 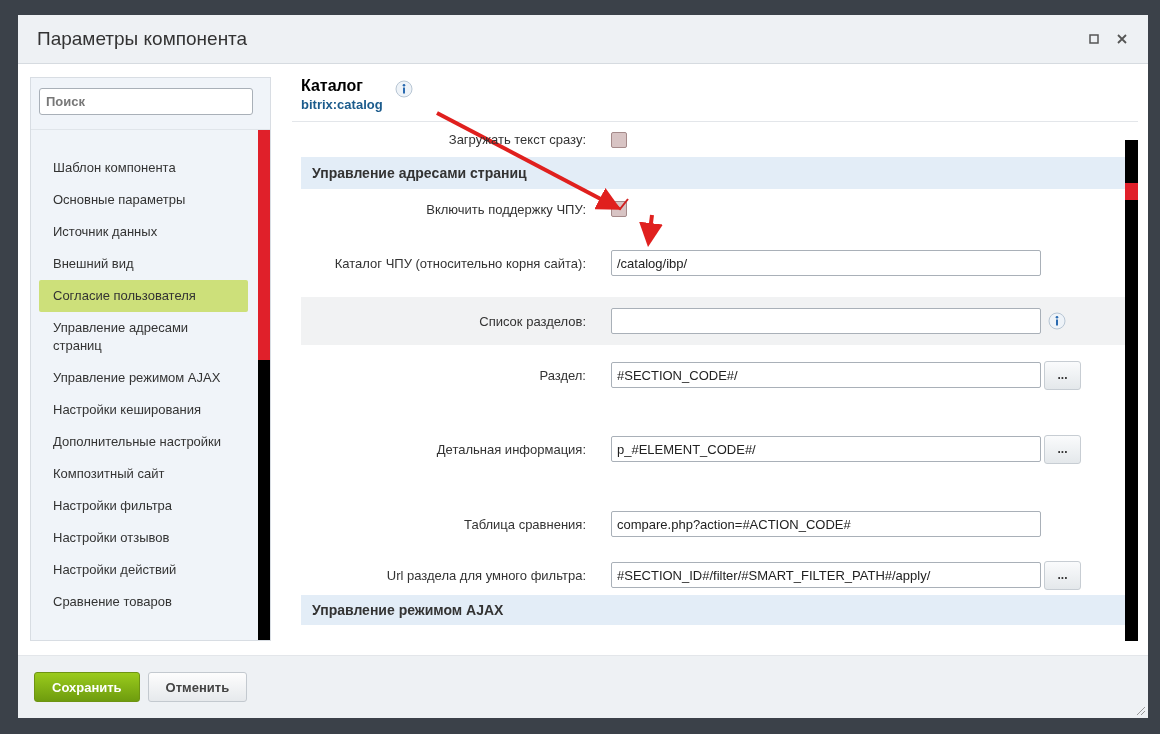 What do you see at coordinates (143, 296) in the screenshot?
I see `sidebar-item: Согласие пользователя` at bounding box center [143, 296].